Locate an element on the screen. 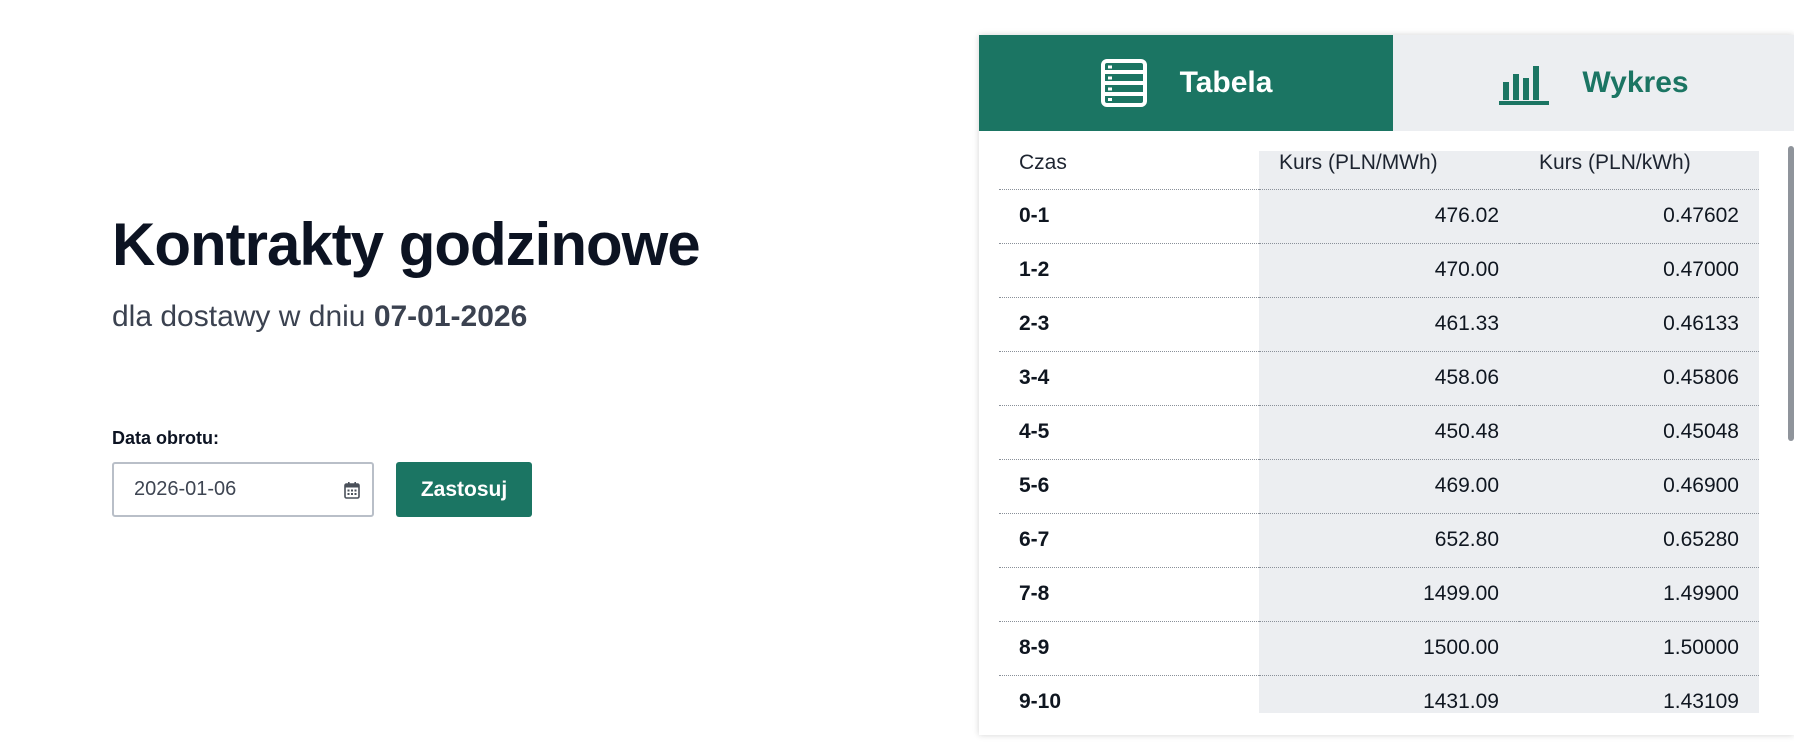  cell-time: 5-6 is located at coordinates (1129, 486).